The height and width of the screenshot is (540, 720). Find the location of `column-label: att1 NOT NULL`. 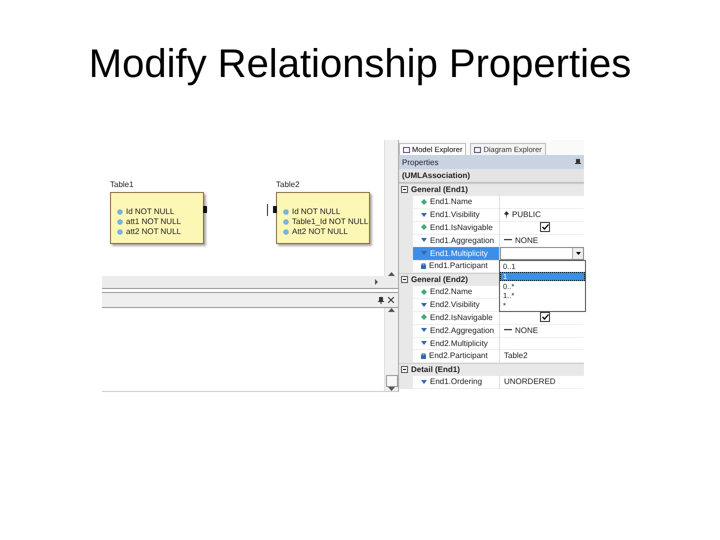

column-label: att1 NOT NULL is located at coordinates (153, 221).